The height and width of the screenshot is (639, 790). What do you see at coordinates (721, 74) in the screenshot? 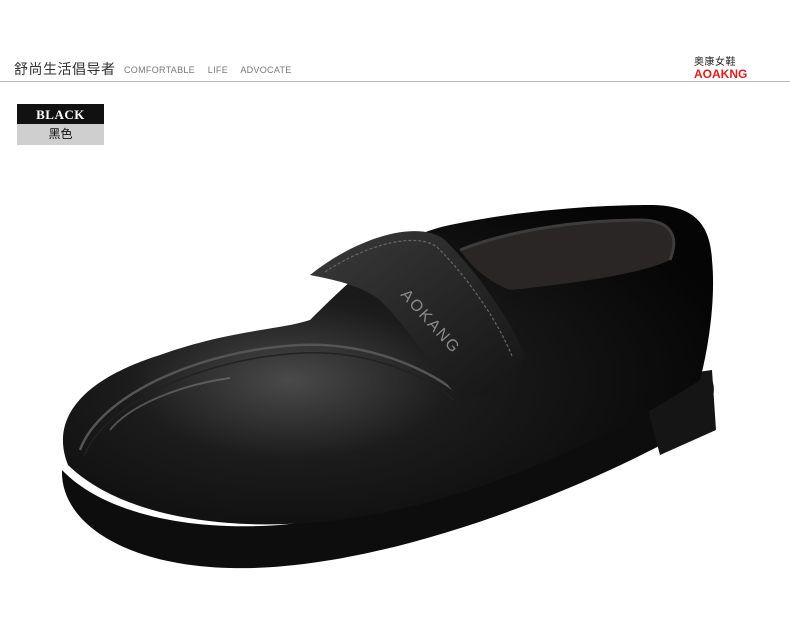
I see `brand-name-en: AOAKNG` at bounding box center [721, 74].